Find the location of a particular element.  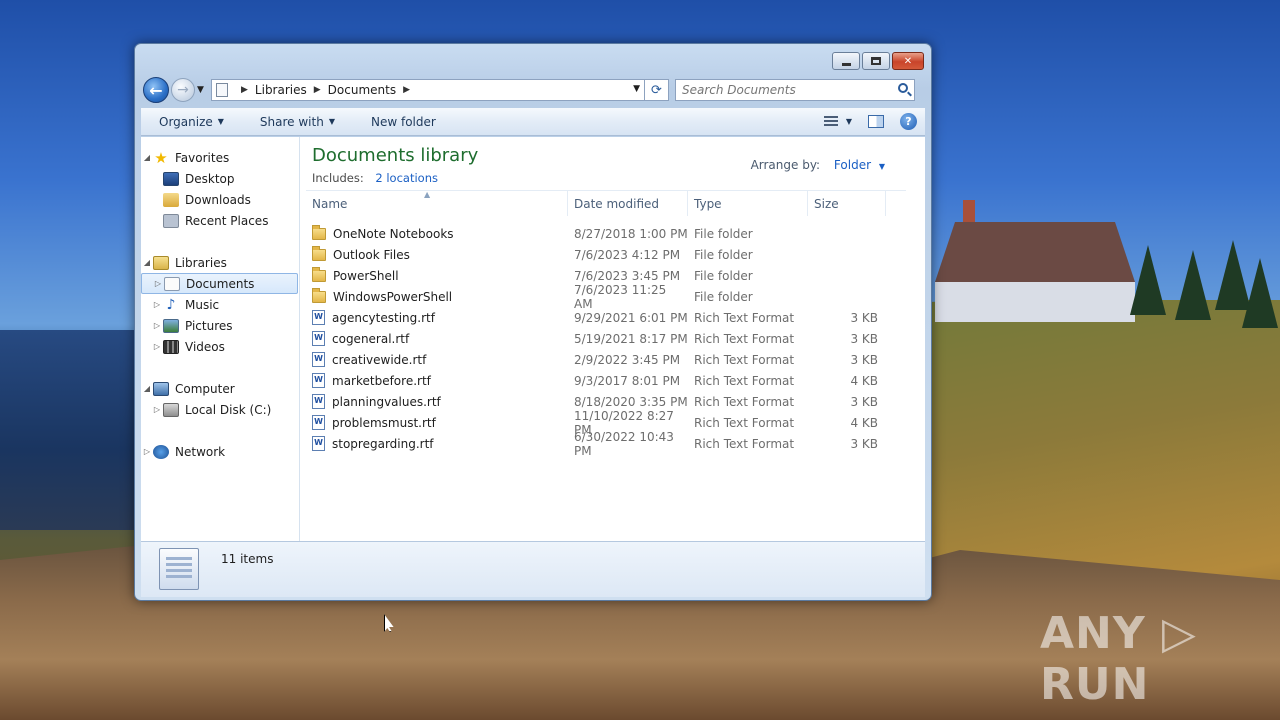

refresh-button: ⟳ is located at coordinates (657, 90).